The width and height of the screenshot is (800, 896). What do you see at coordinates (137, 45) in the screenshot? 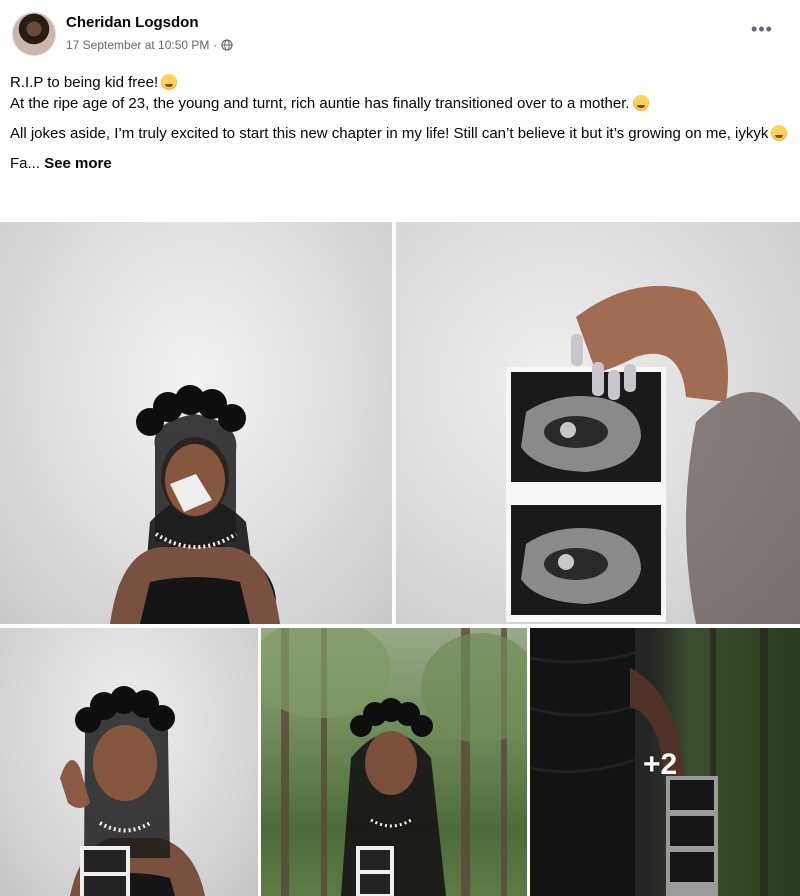
I see `post-timestamp: 17 September at 10:50 PM` at bounding box center [137, 45].